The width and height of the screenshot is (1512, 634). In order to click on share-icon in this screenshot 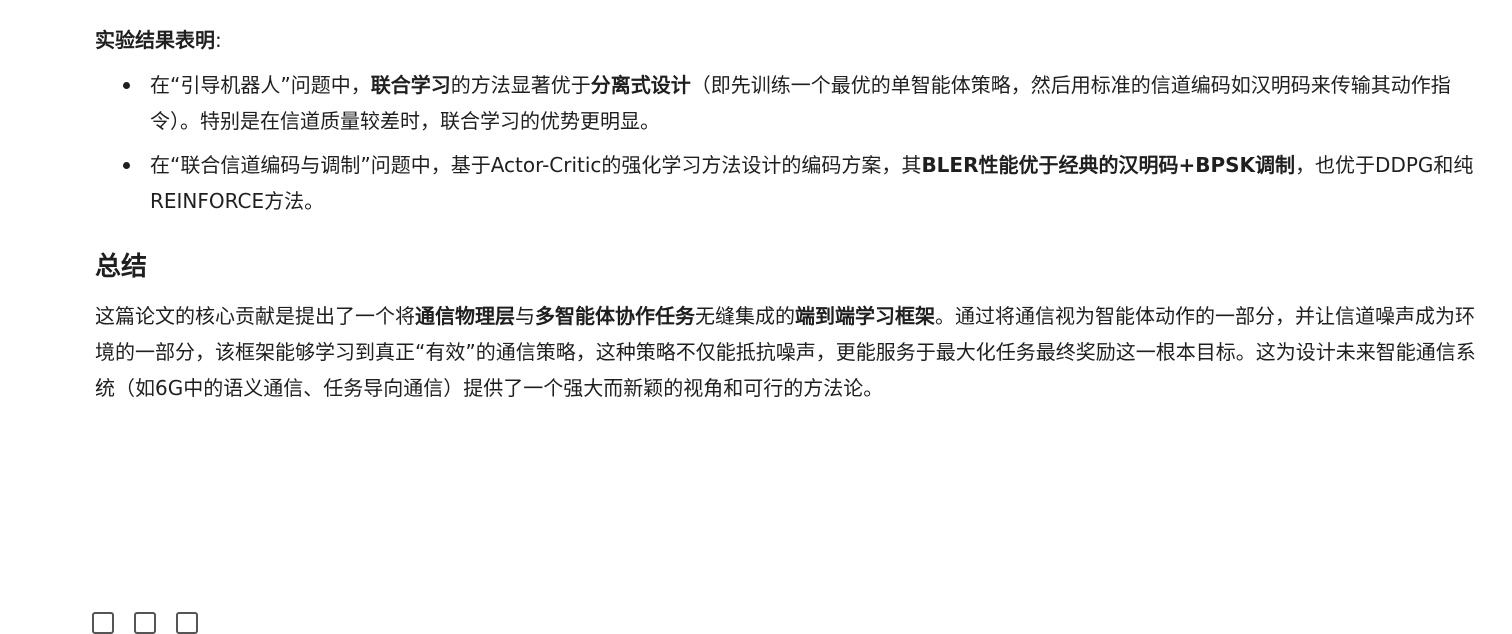, I will do `click(187, 623)`.